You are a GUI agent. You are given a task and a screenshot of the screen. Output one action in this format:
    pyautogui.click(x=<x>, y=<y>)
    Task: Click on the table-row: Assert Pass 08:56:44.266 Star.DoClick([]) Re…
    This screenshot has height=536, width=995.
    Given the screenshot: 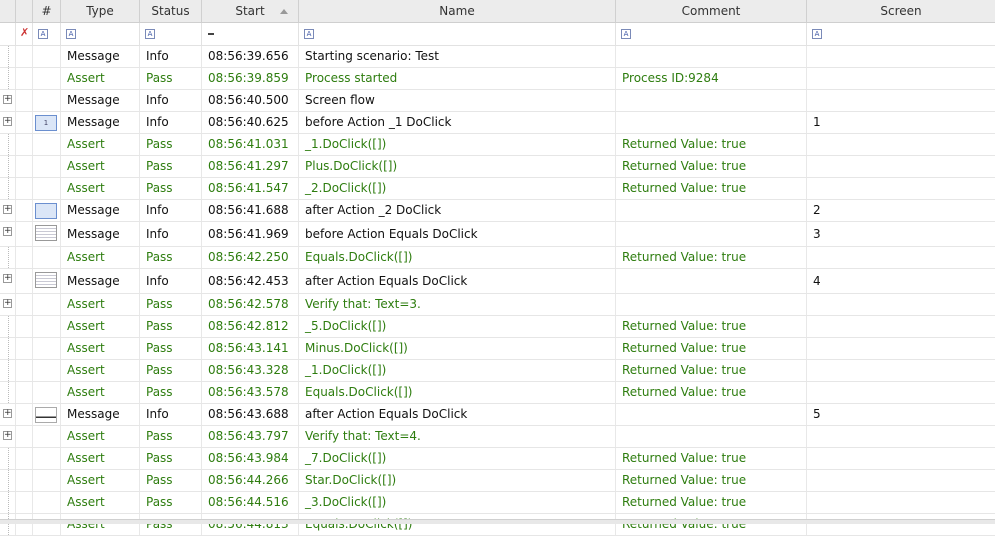 What is the action you would take?
    pyautogui.click(x=497, y=481)
    